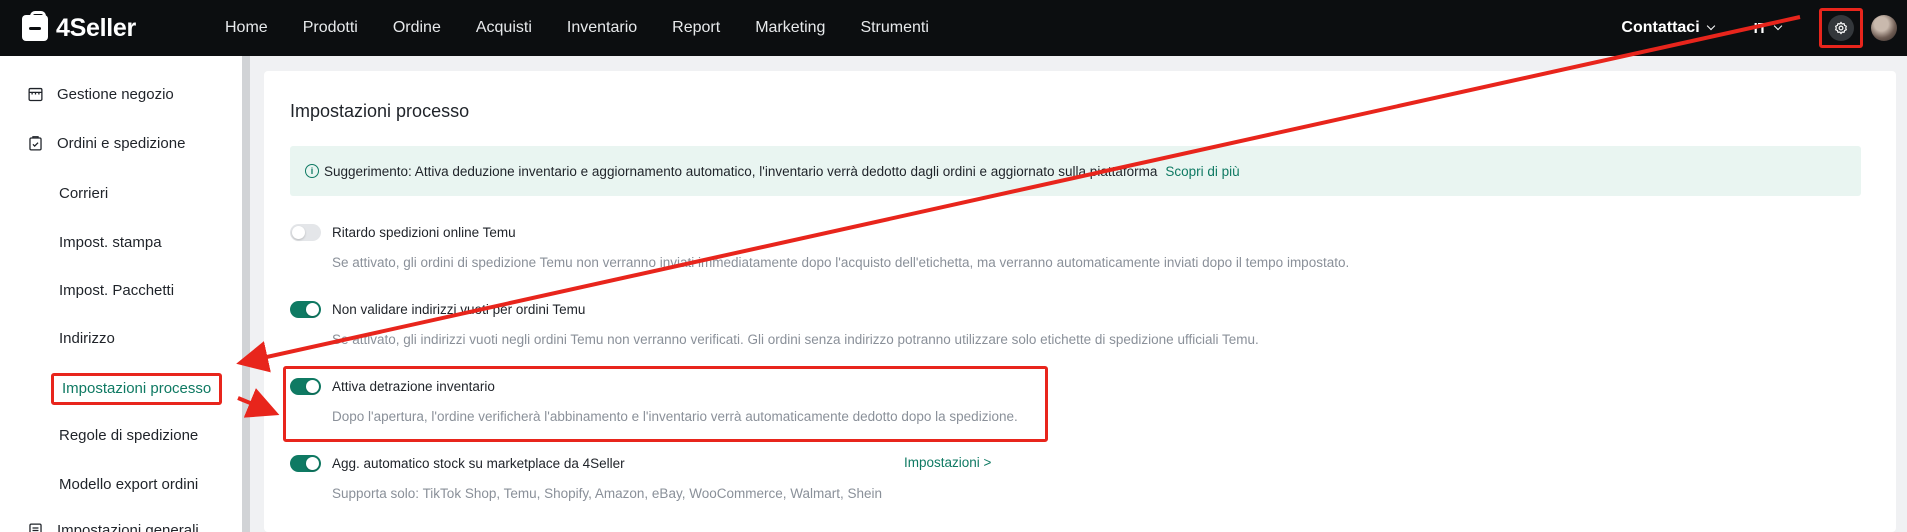 Image resolution: width=1907 pixels, height=532 pixels. I want to click on sidebar-group-label: Impostazioni generali, so click(128, 527).